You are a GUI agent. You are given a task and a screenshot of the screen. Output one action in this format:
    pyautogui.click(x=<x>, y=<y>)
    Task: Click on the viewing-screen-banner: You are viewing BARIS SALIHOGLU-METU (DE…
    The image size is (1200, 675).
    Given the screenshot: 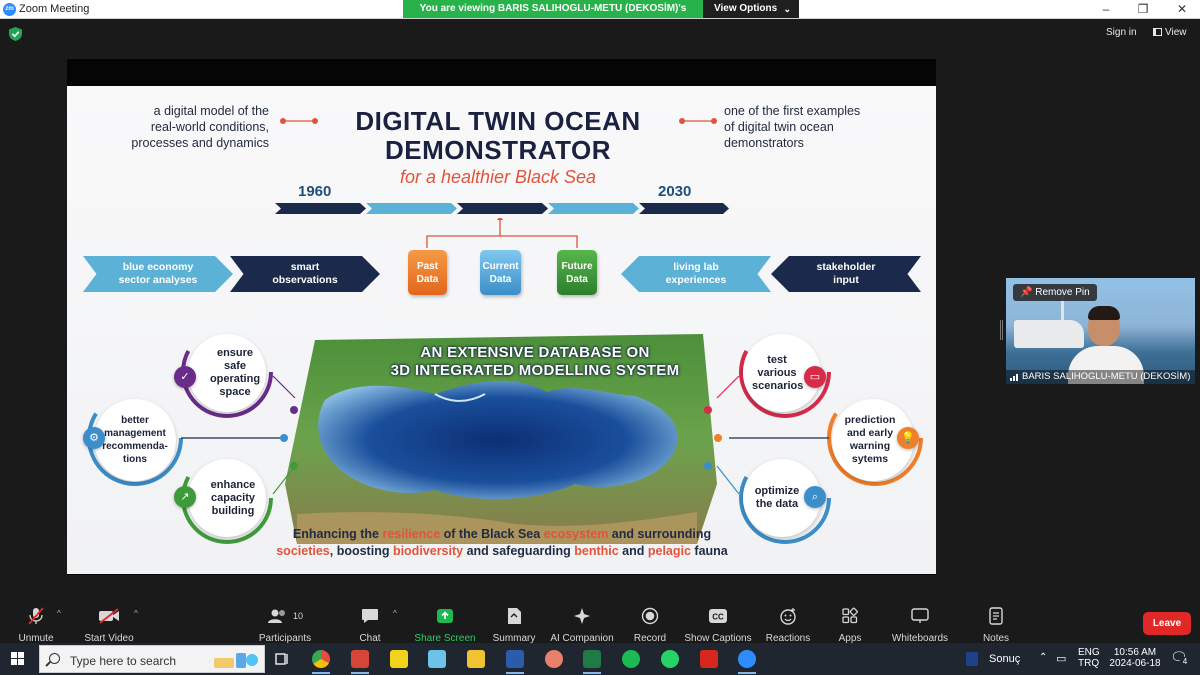 What is the action you would take?
    pyautogui.click(x=553, y=16)
    